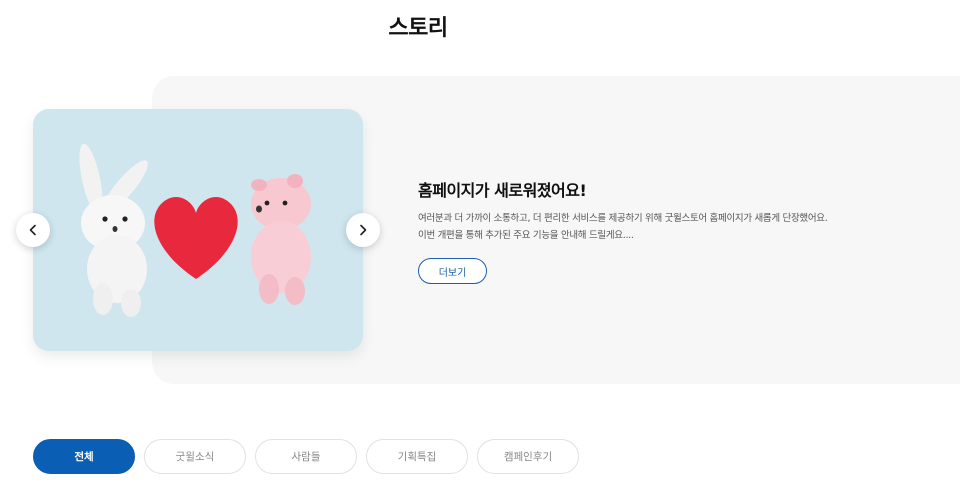  Describe the element at coordinates (306, 456) in the screenshot. I see `filter-tab-people: 사람들` at that location.